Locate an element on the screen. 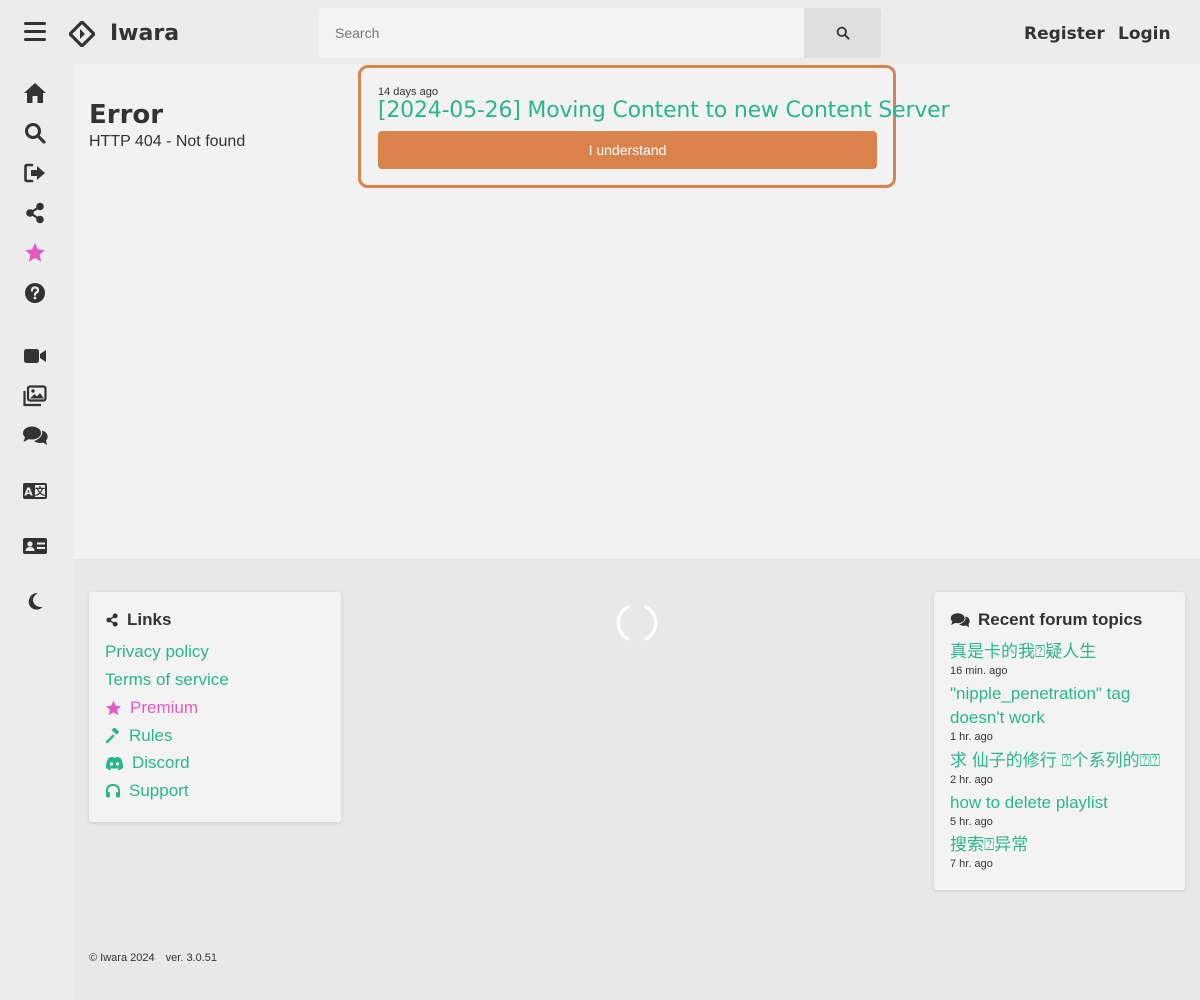 The height and width of the screenshot is (1000, 1200). premium-star-icon is located at coordinates (35, 253).